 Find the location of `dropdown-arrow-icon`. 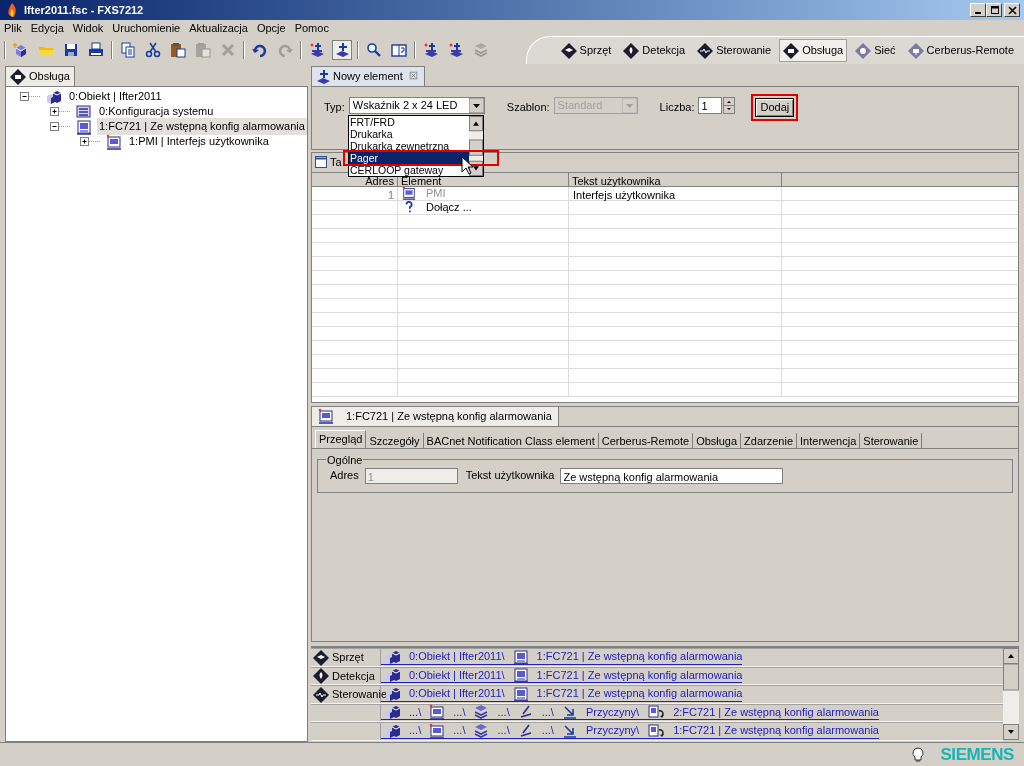

dropdown-arrow-icon is located at coordinates (476, 105).